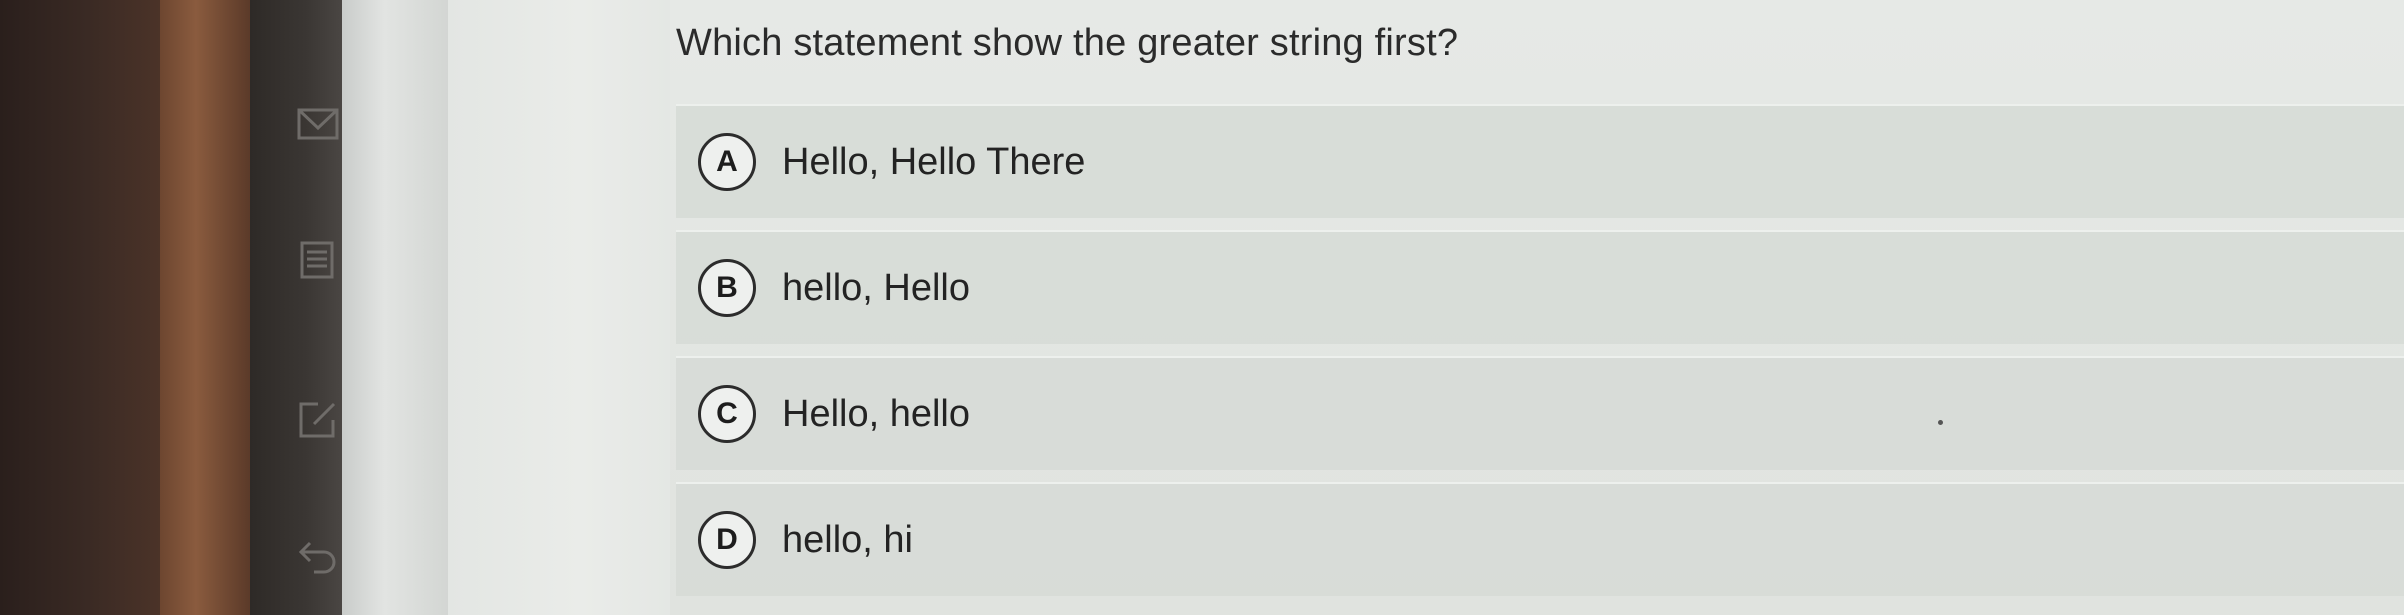 The height and width of the screenshot is (615, 2404). What do you see at coordinates (318, 260) in the screenshot?
I see `document-icon` at bounding box center [318, 260].